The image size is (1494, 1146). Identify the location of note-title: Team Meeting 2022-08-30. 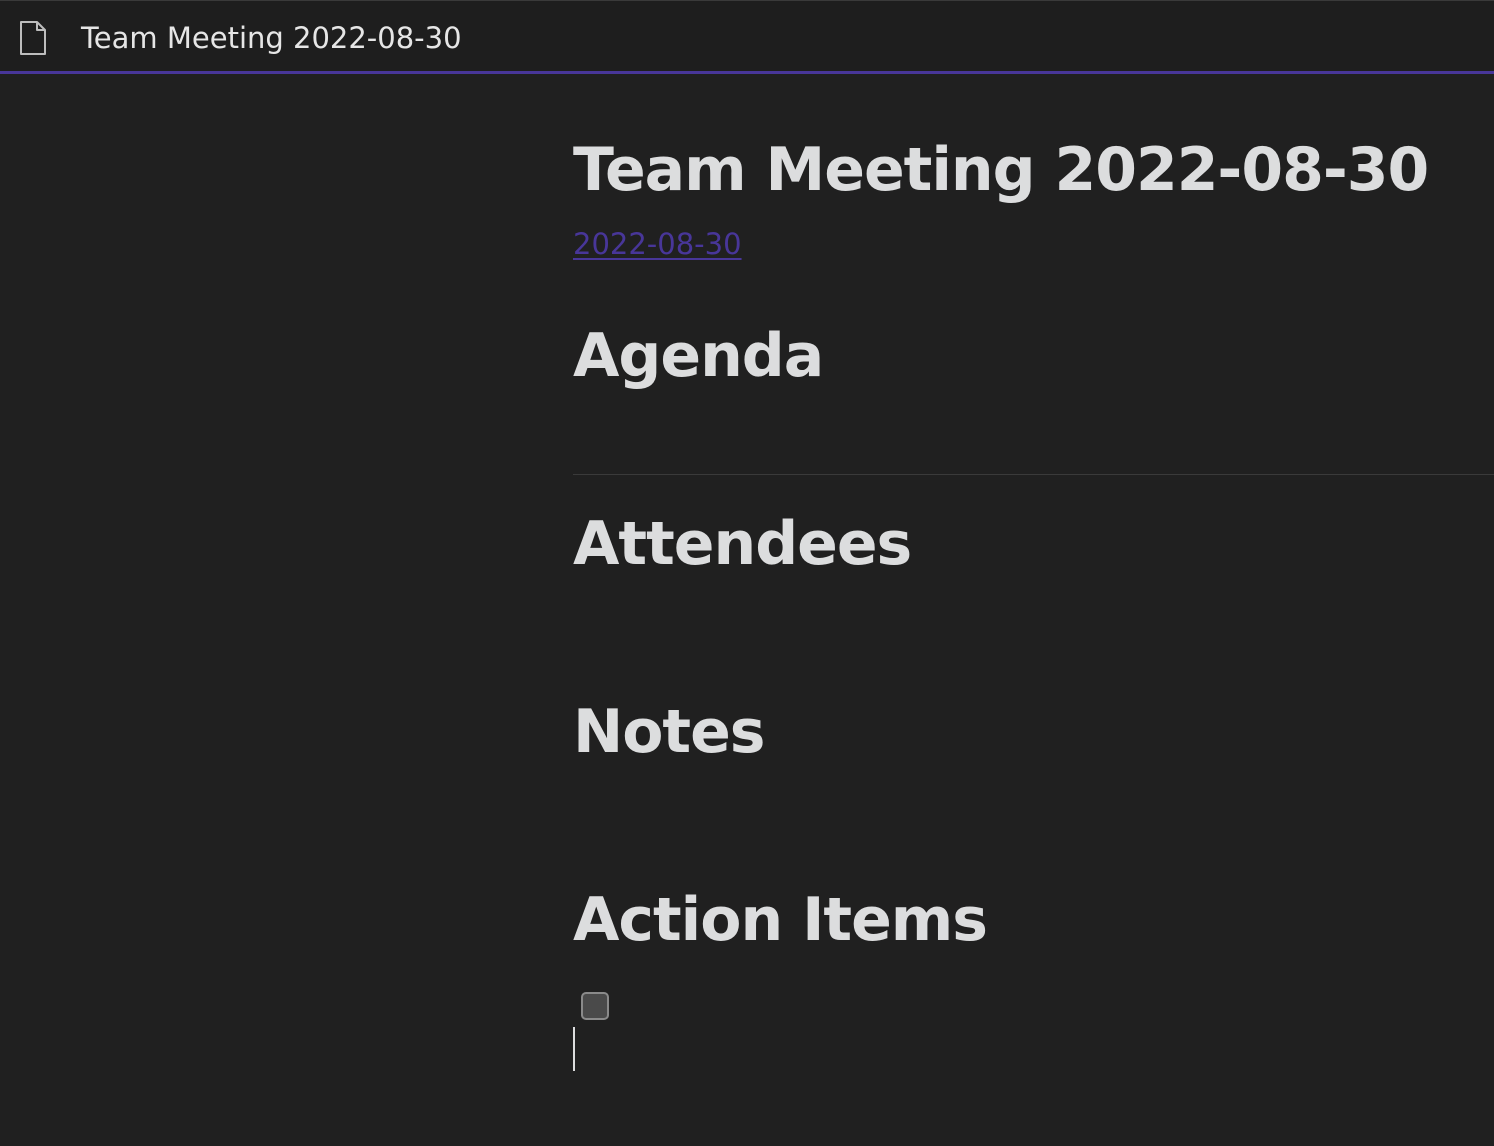
(1001, 170).